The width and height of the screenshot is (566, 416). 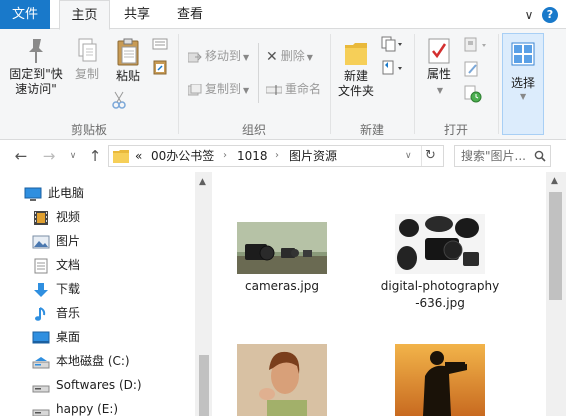 What do you see at coordinates (190, 14) in the screenshot?
I see `tab-view: 查看` at bounding box center [190, 14].